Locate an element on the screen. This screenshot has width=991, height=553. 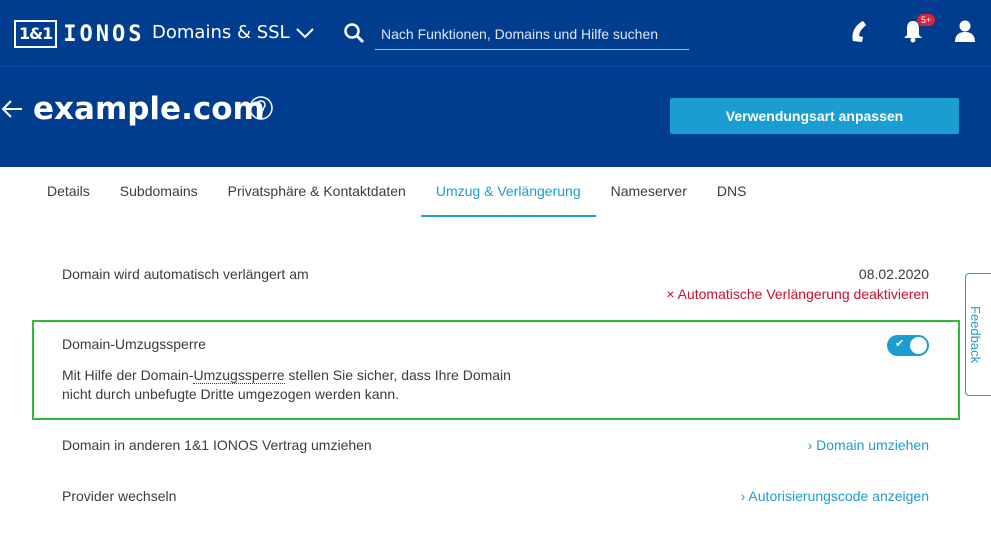
search-bar is located at coordinates (516, 34).